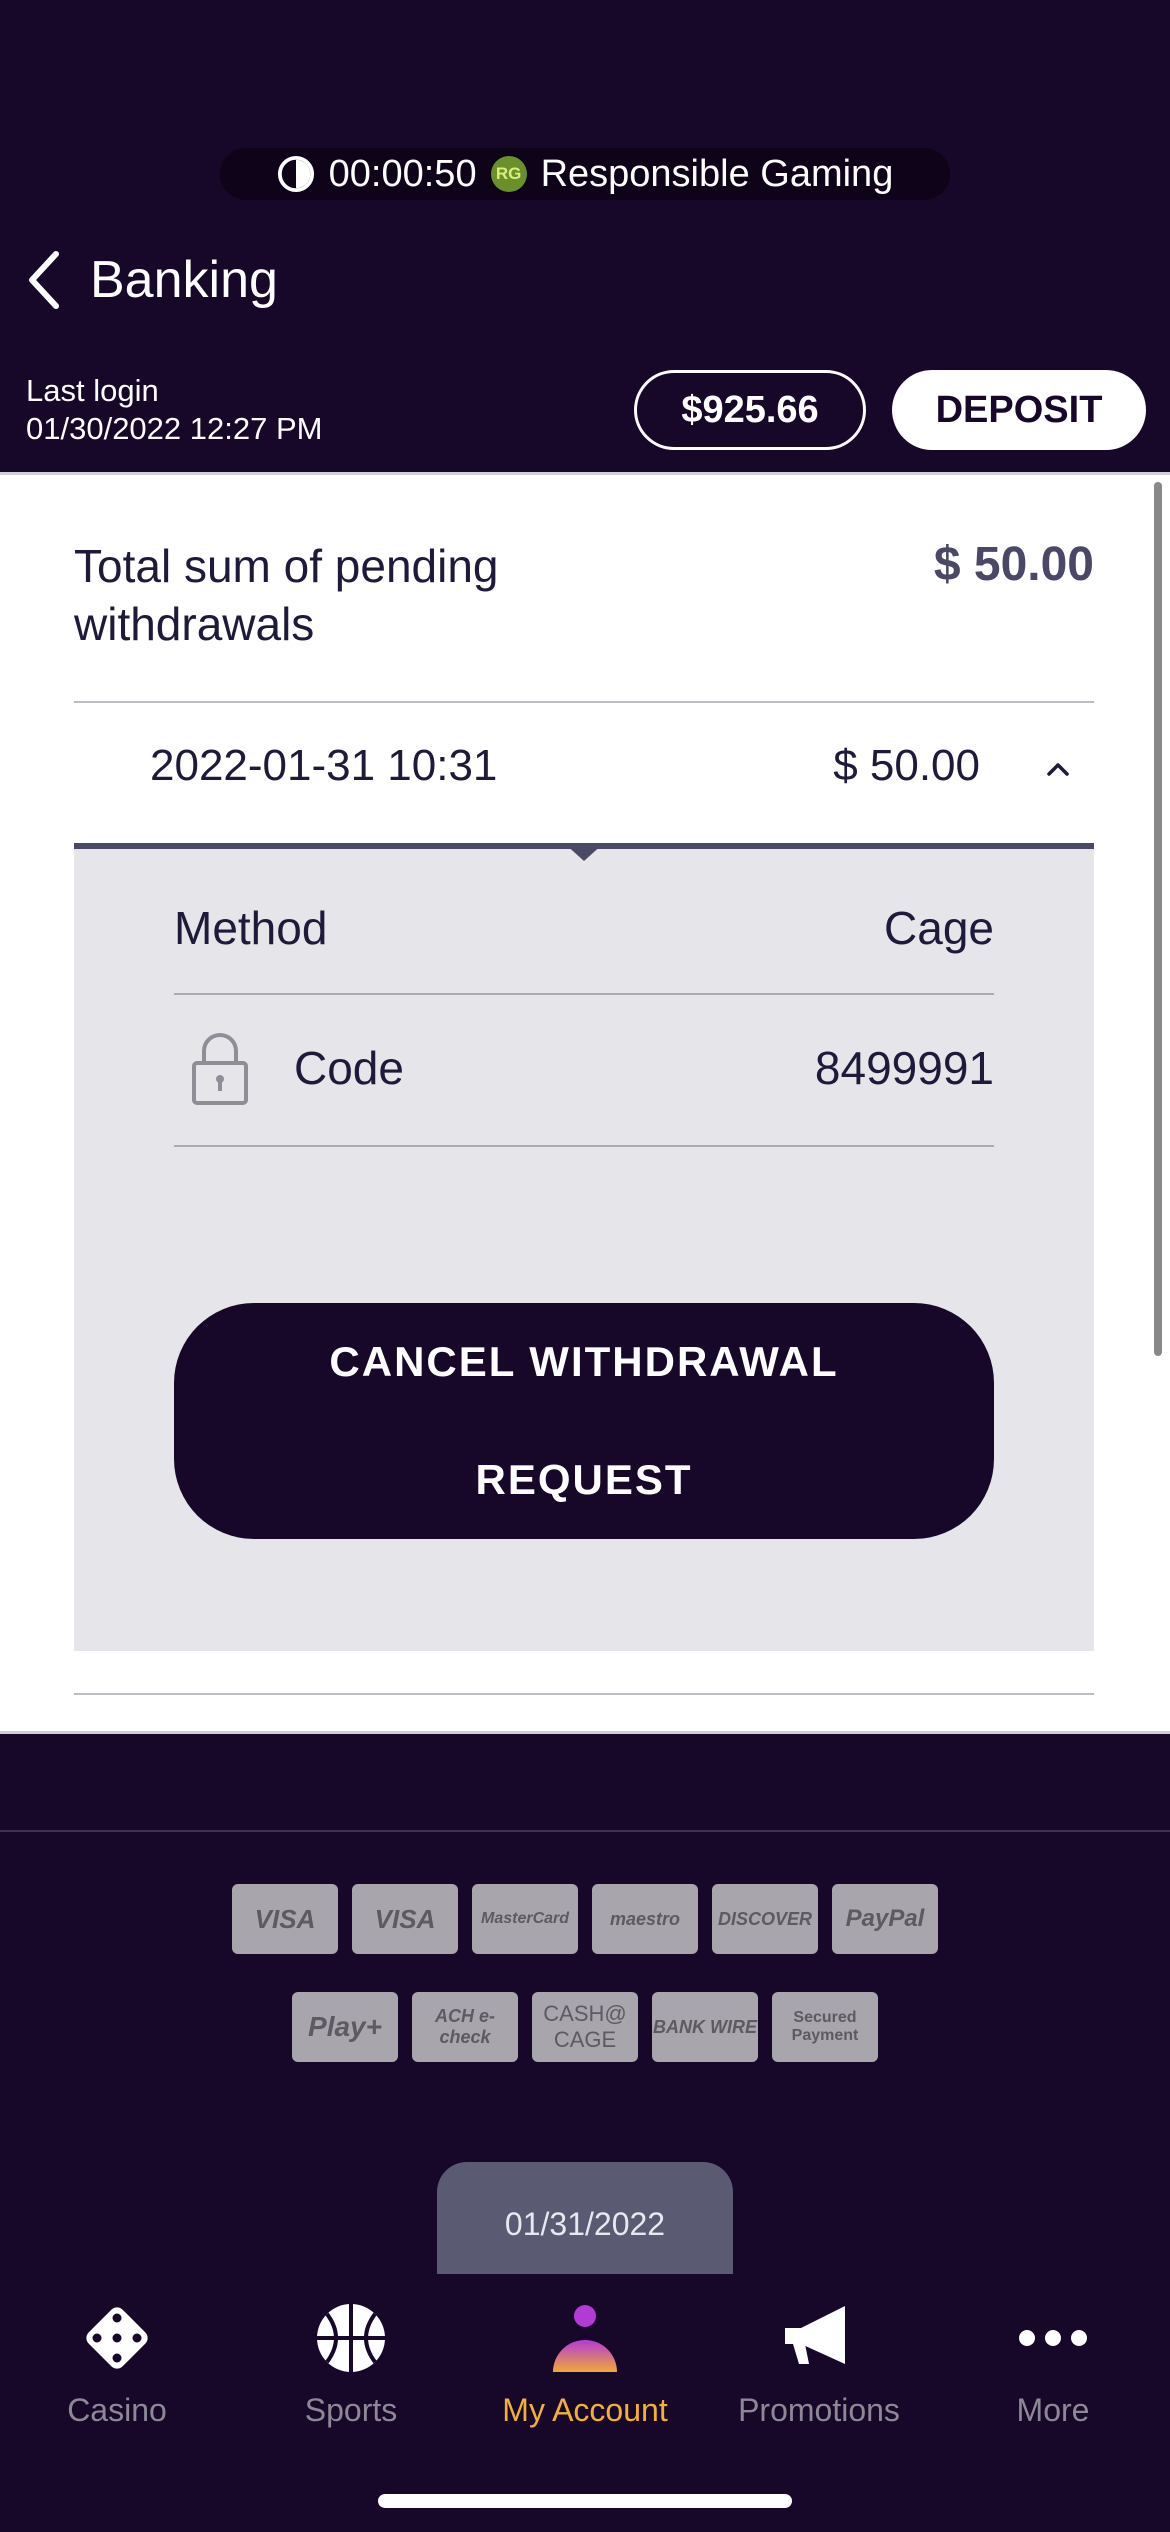 Image resolution: width=1170 pixels, height=2532 pixels. Describe the element at coordinates (717, 173) in the screenshot. I see `responsible-gaming-label: Responsible Gaming` at that location.